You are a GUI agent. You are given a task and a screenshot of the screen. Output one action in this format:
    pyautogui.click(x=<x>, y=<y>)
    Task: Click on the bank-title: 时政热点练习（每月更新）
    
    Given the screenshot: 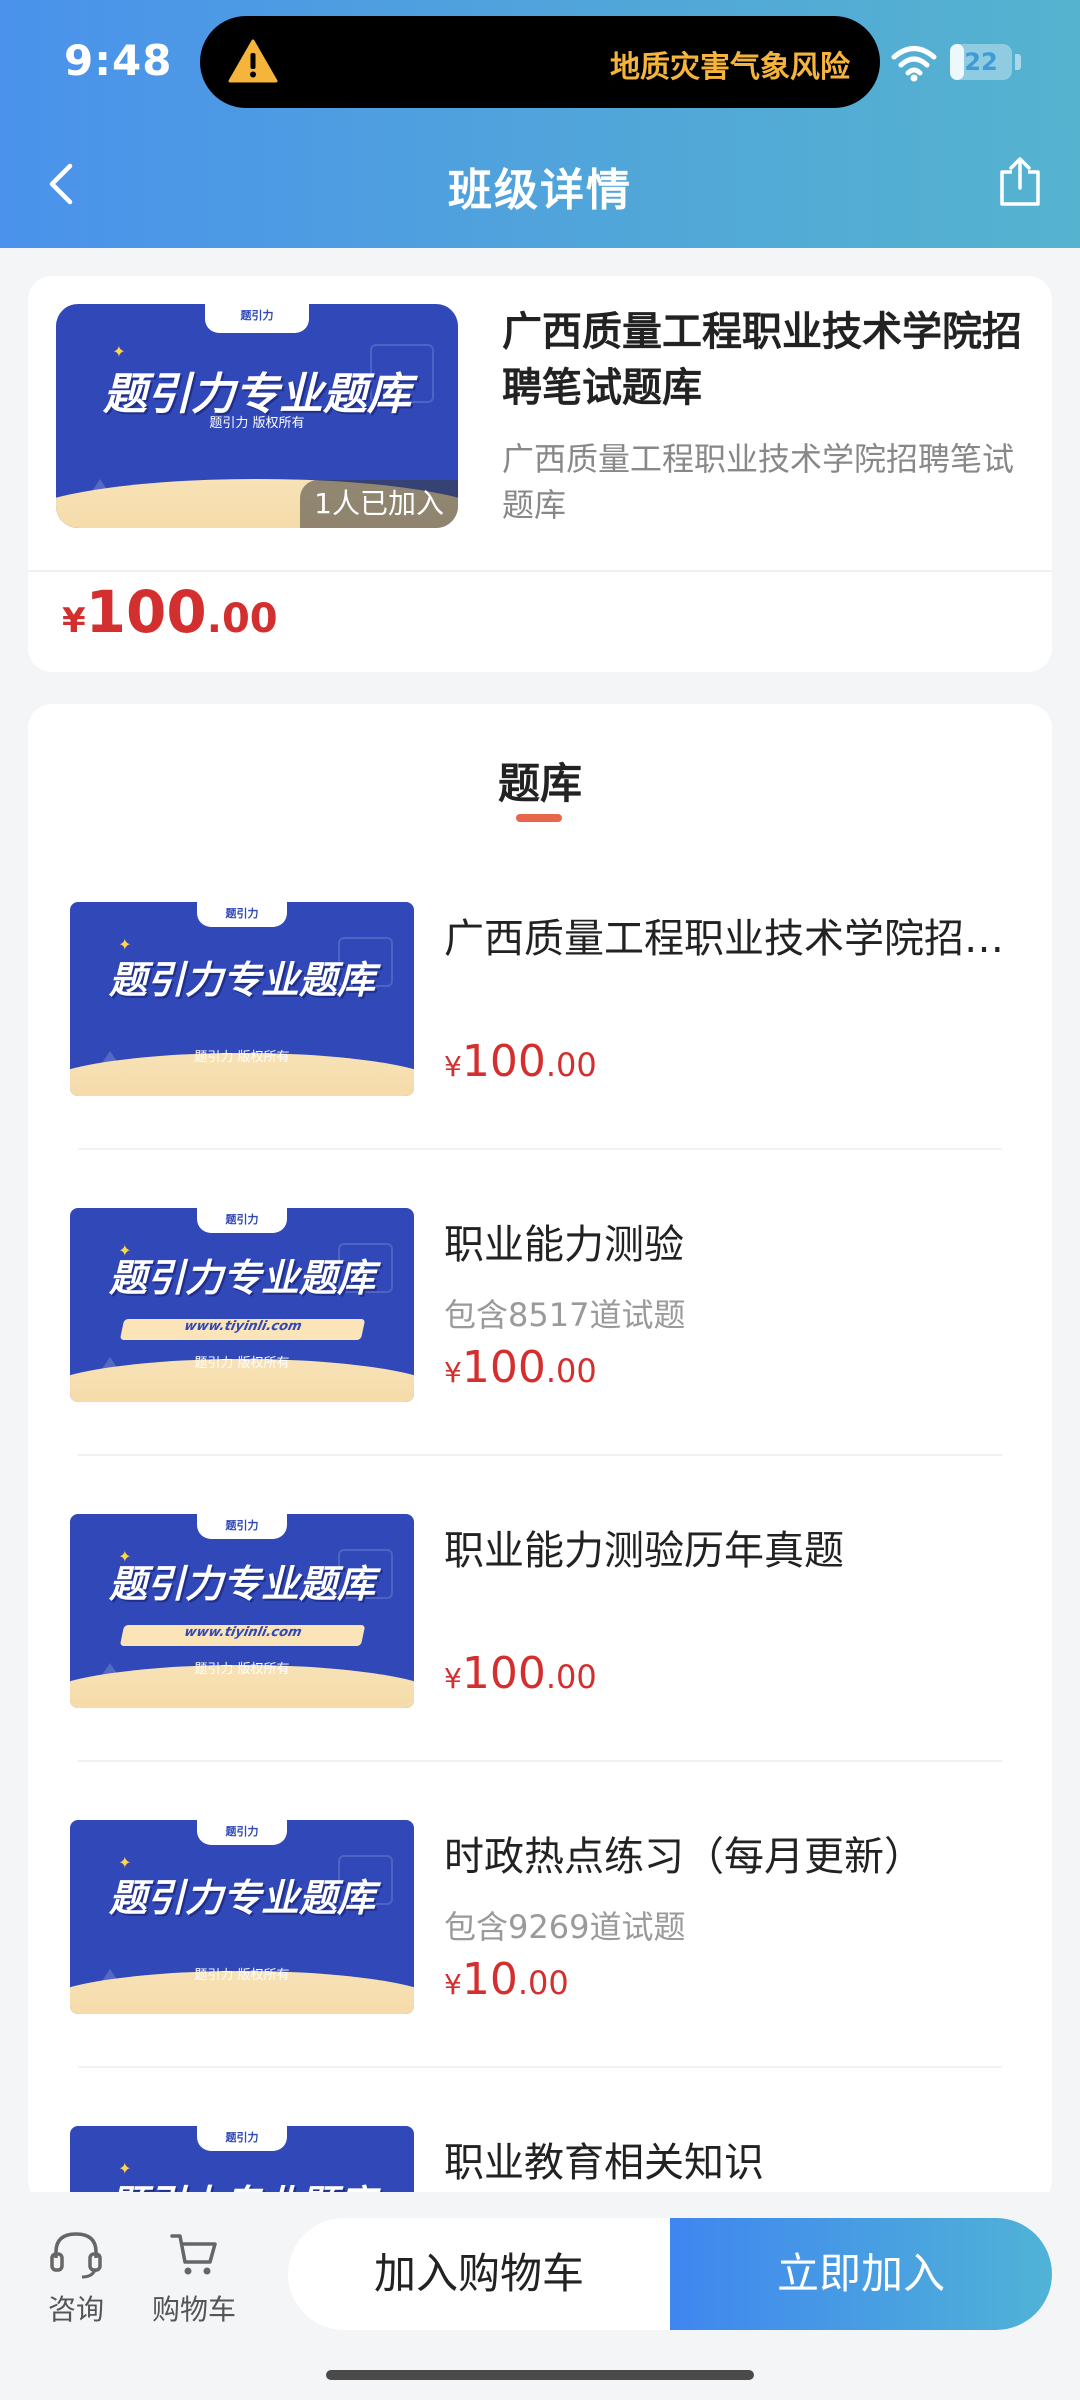 What is the action you would take?
    pyautogui.click(x=684, y=1857)
    